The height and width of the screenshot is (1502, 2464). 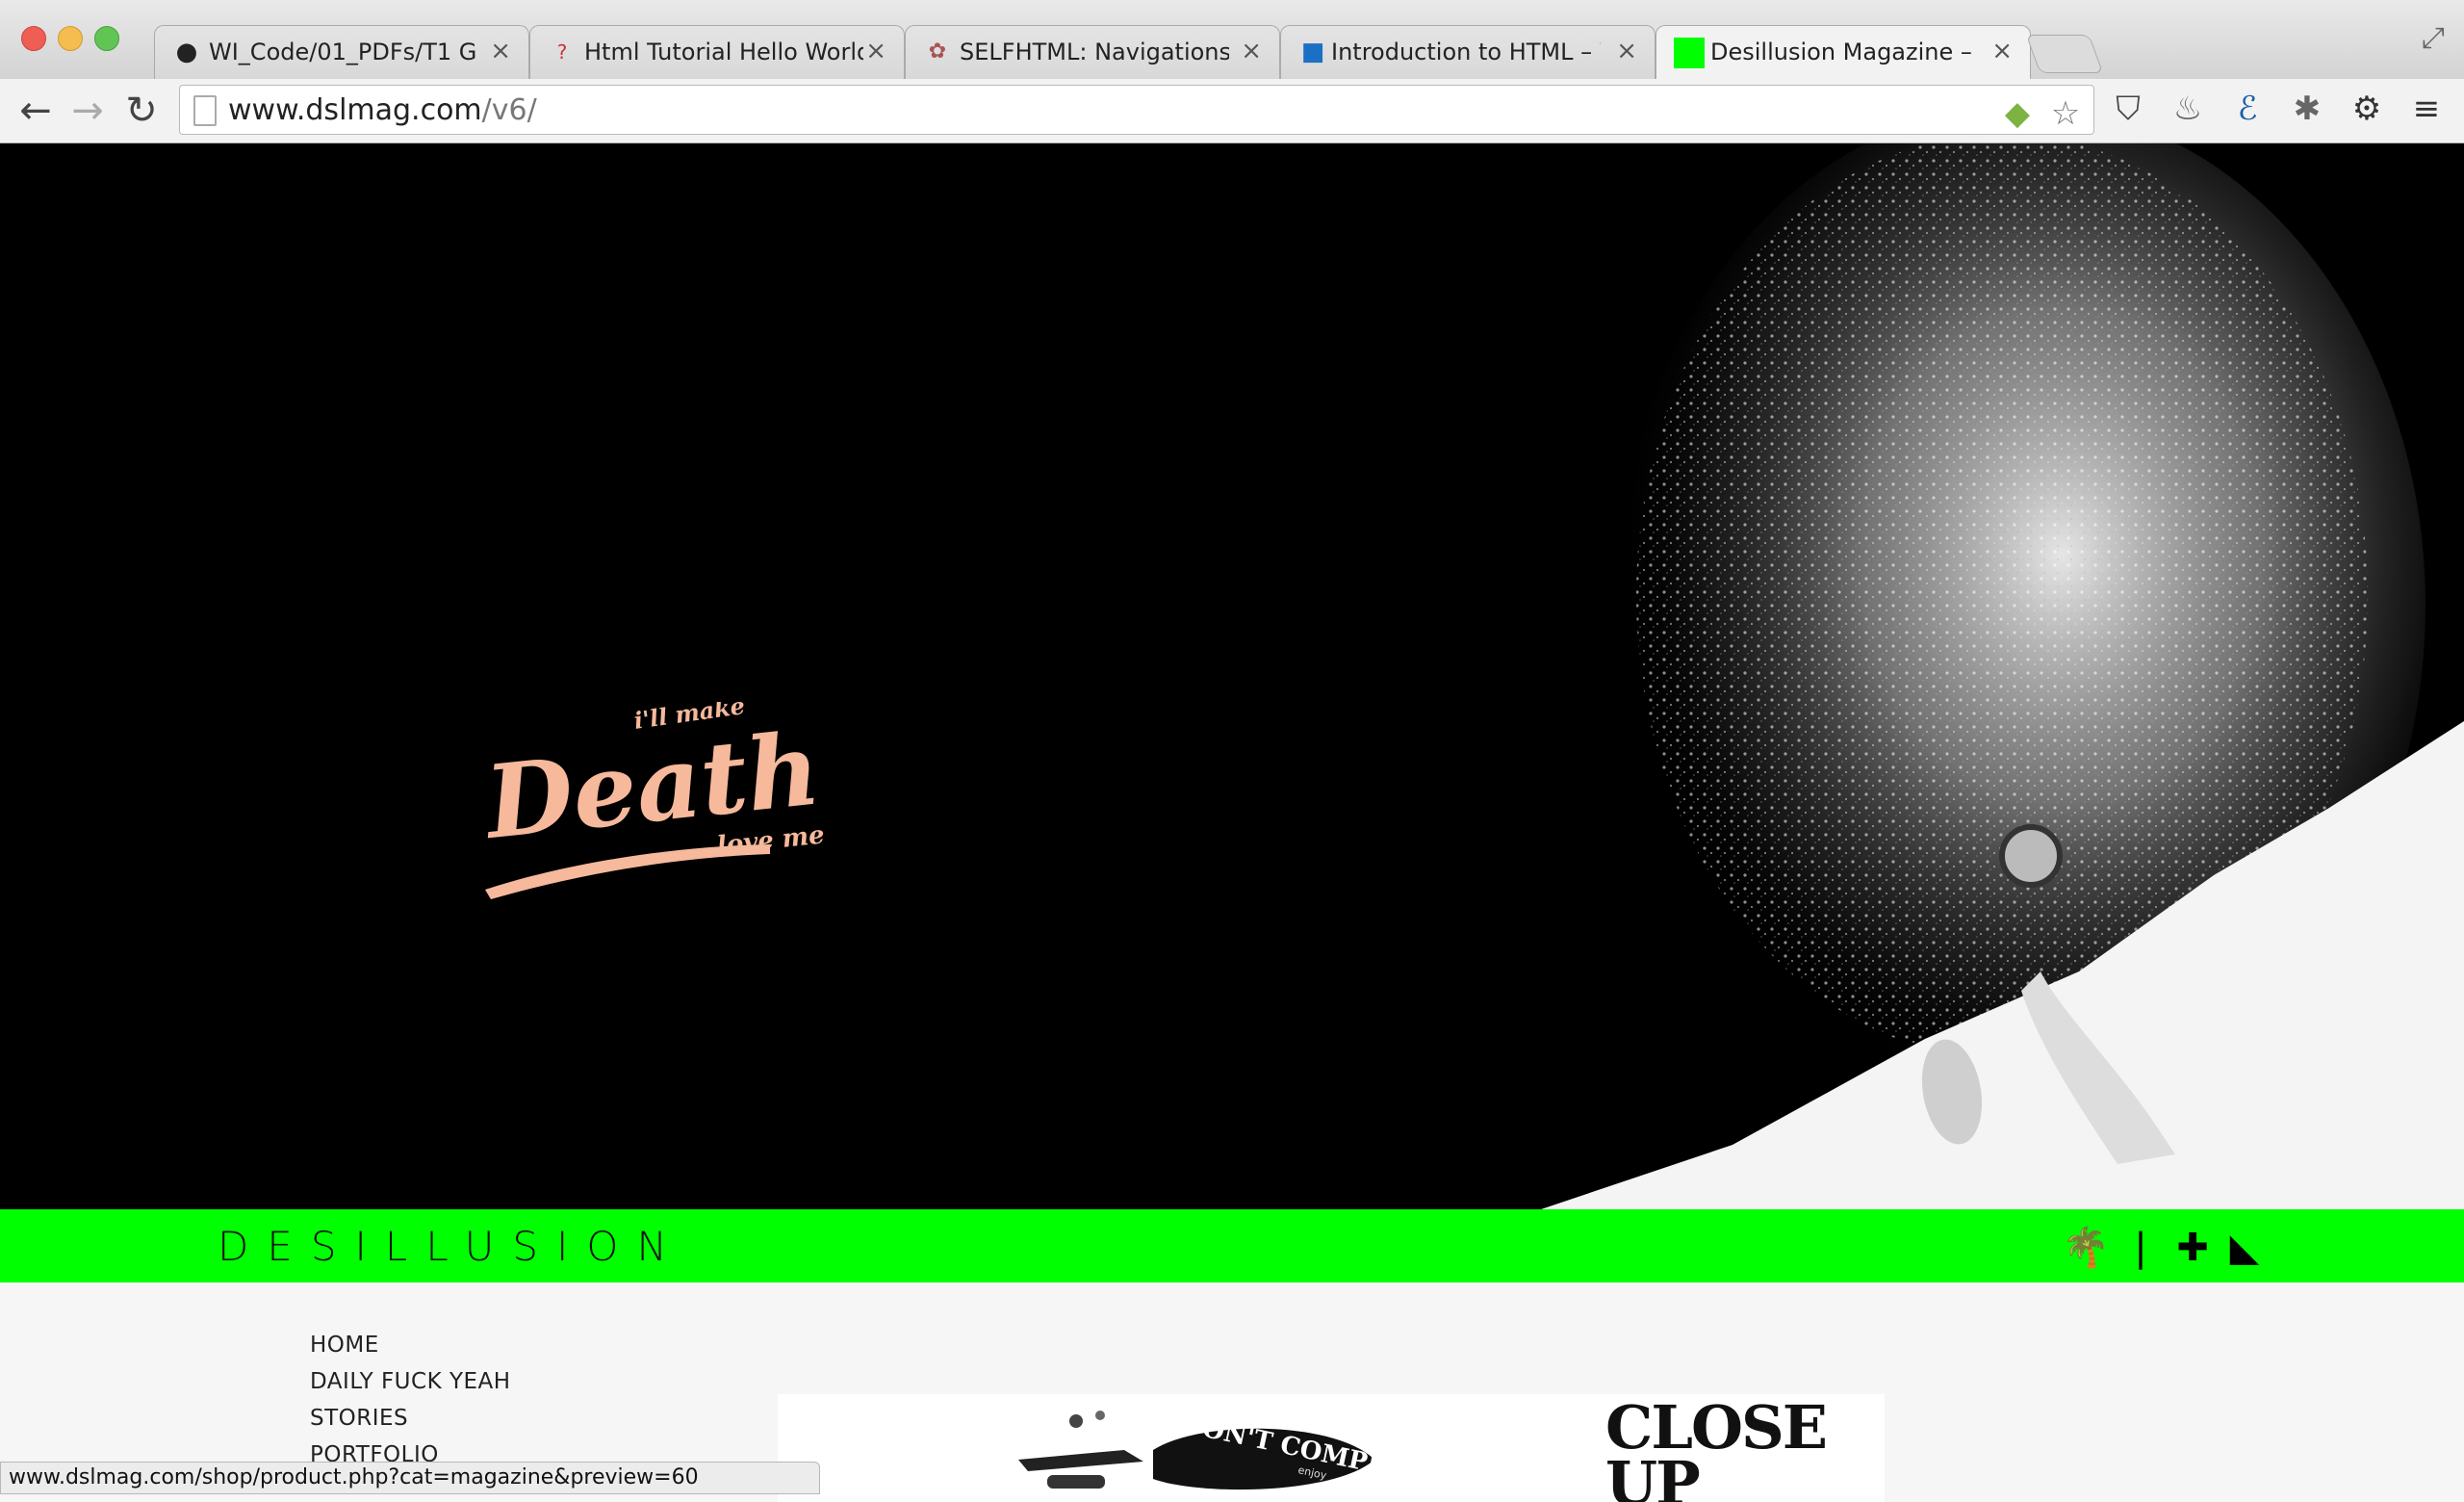 I want to click on tab-title: SELFHTML: Navigationshilf, so click(x=1094, y=52).